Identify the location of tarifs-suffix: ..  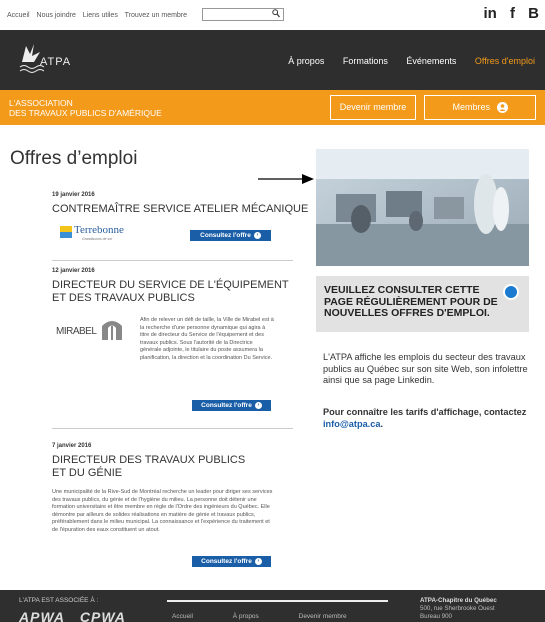
(382, 423).